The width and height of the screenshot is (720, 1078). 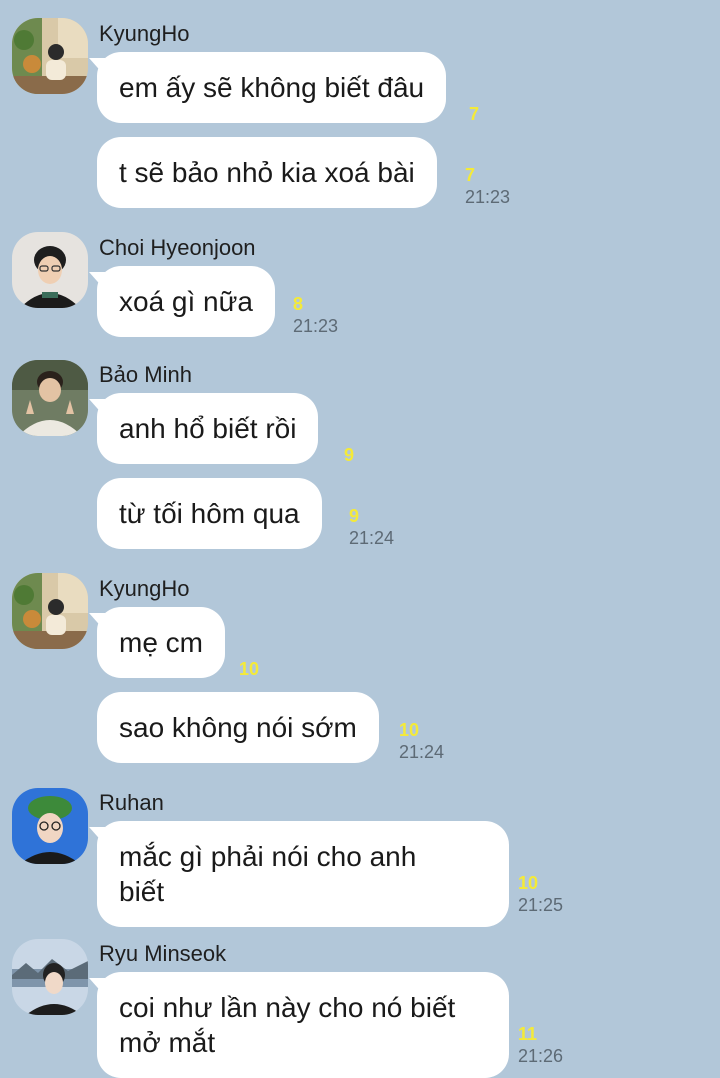 I want to click on message-meta: 9 21:24, so click(x=371, y=527).